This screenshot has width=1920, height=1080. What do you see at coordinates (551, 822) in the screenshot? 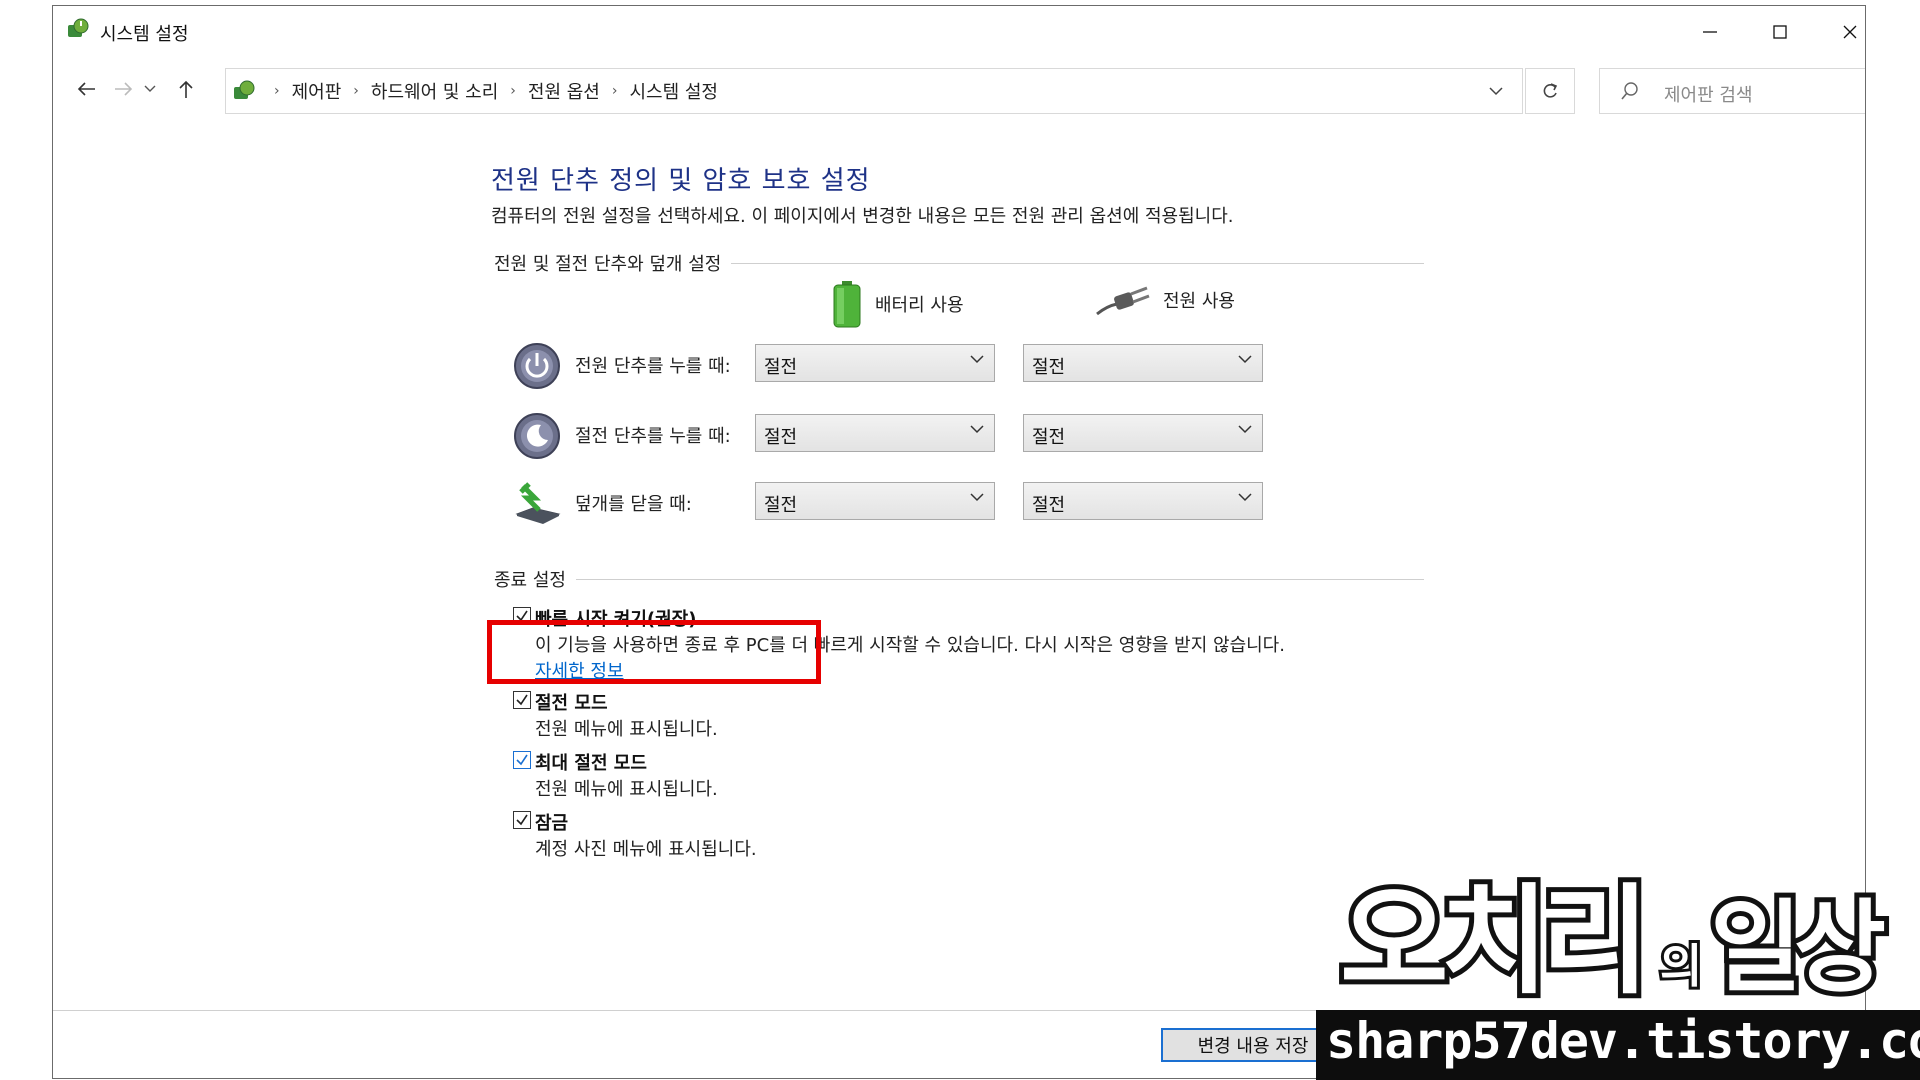
I see `lock-title: 잠금` at bounding box center [551, 822].